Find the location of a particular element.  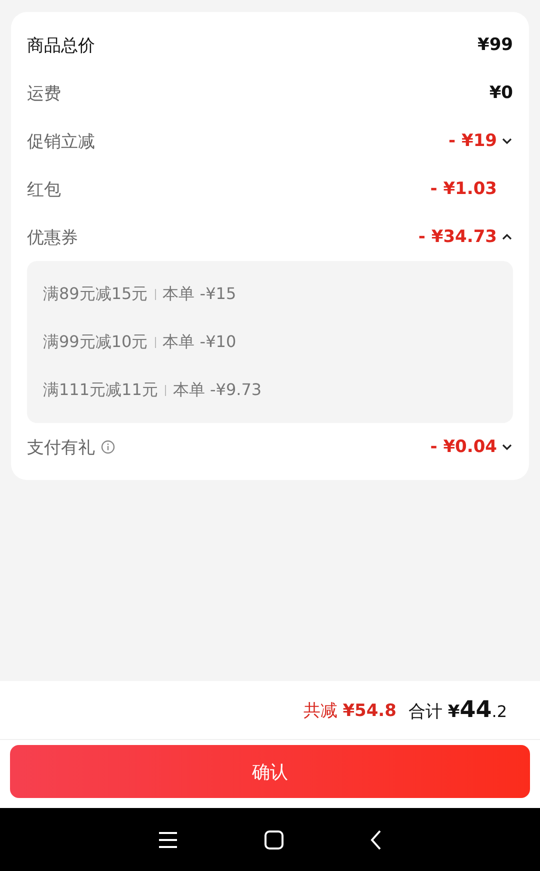

menu-icon is located at coordinates (168, 839).